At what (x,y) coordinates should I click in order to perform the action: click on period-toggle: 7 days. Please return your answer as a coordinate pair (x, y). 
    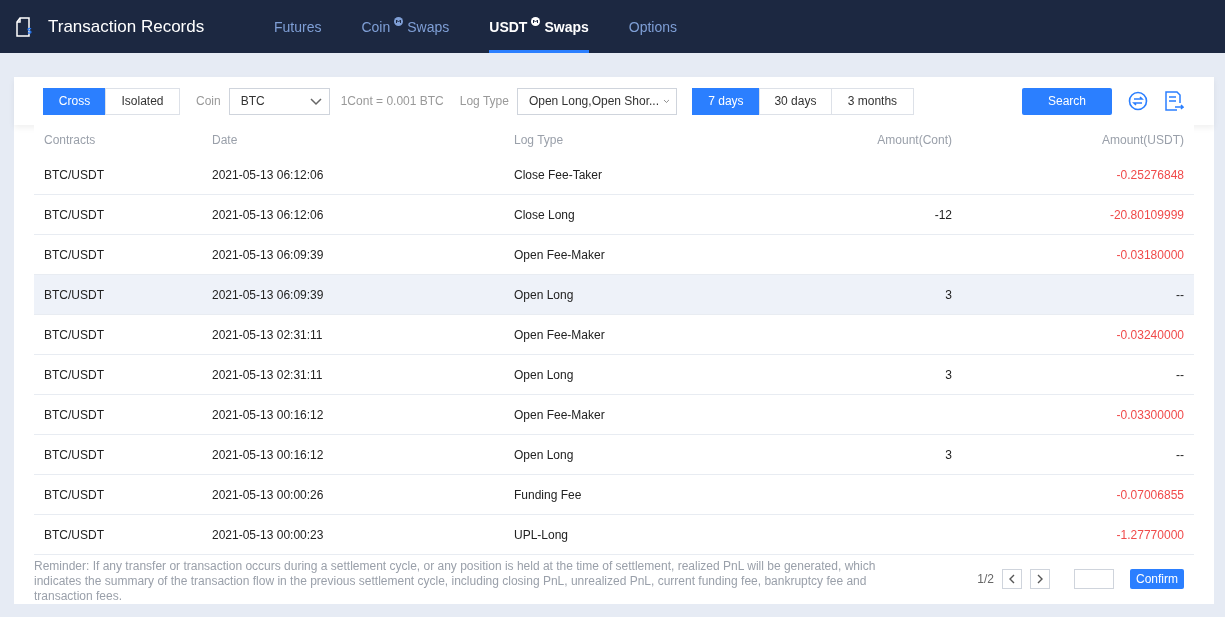
    Looking at the image, I should click on (725, 101).